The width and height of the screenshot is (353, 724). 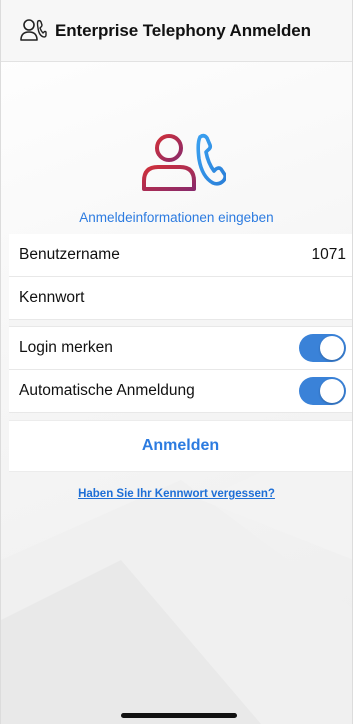 What do you see at coordinates (52, 297) in the screenshot?
I see `password-label: Kennwort` at bounding box center [52, 297].